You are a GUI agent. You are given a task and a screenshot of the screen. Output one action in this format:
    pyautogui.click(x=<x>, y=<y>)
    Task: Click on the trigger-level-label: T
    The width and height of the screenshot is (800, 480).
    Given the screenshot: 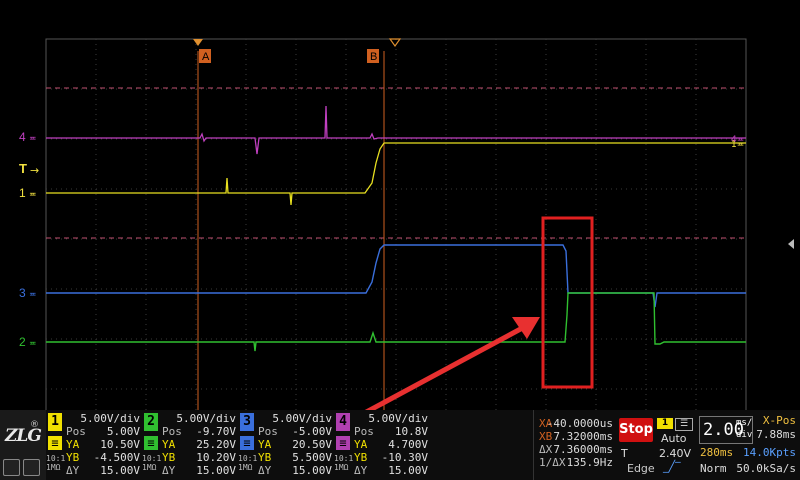 What is the action you would take?
    pyautogui.click(x=23, y=168)
    